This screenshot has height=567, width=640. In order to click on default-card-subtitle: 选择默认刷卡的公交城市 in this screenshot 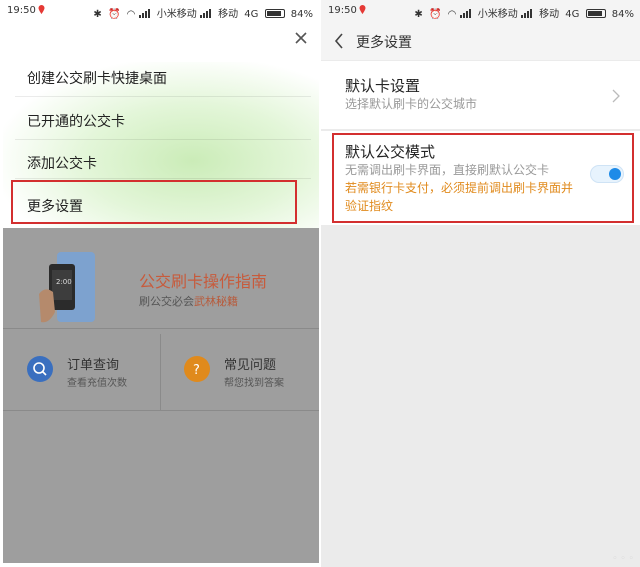, I will do `click(411, 104)`.